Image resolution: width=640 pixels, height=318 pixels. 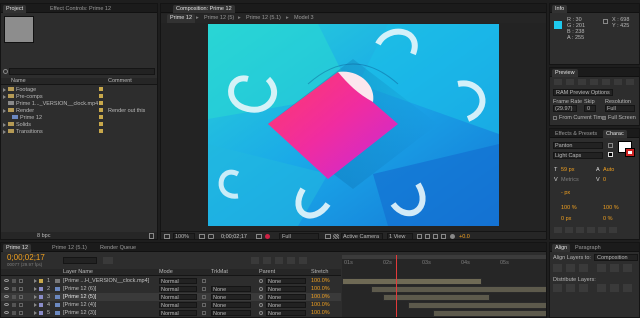 What do you see at coordinates (319, 272) in the screenshot?
I see `col-stretch: Stretch` at bounding box center [319, 272].